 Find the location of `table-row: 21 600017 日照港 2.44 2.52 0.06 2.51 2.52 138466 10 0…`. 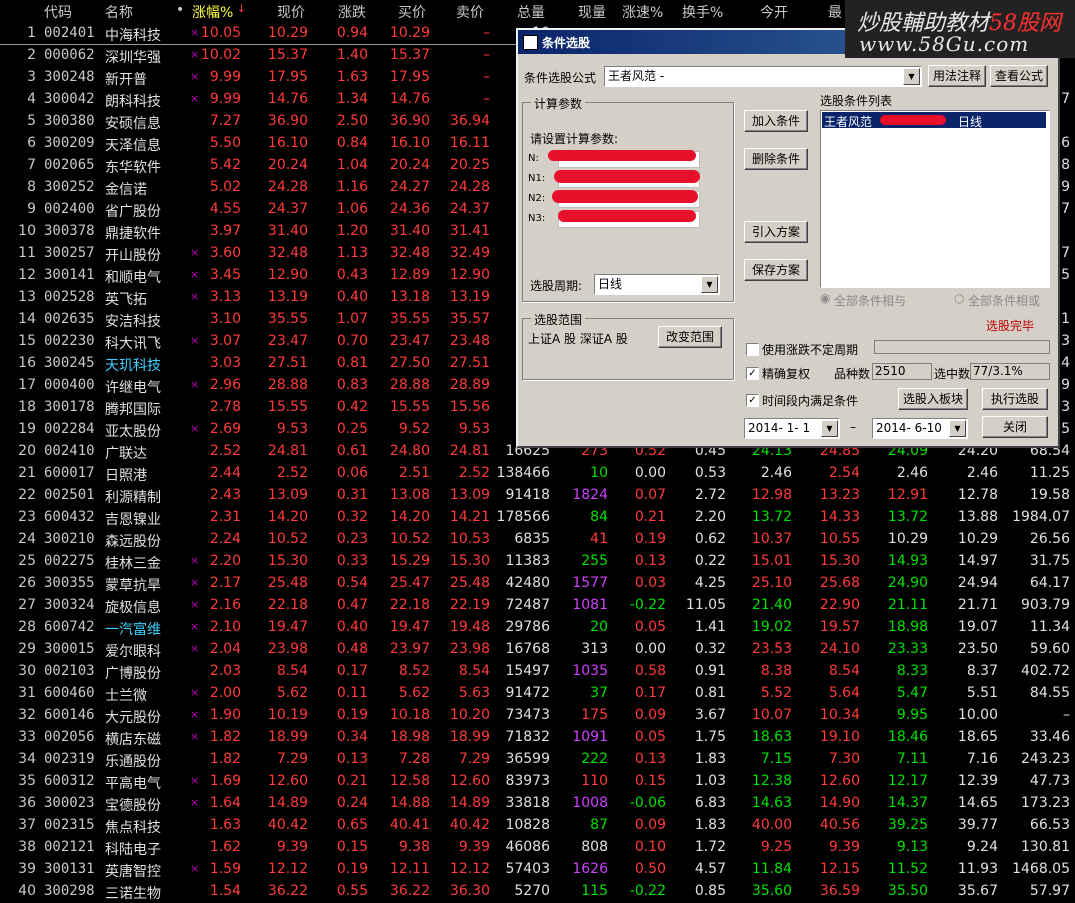

table-row: 21 600017 日照港 2.44 2.52 0.06 2.51 2.52 138466 10 0… is located at coordinates (537, 473).